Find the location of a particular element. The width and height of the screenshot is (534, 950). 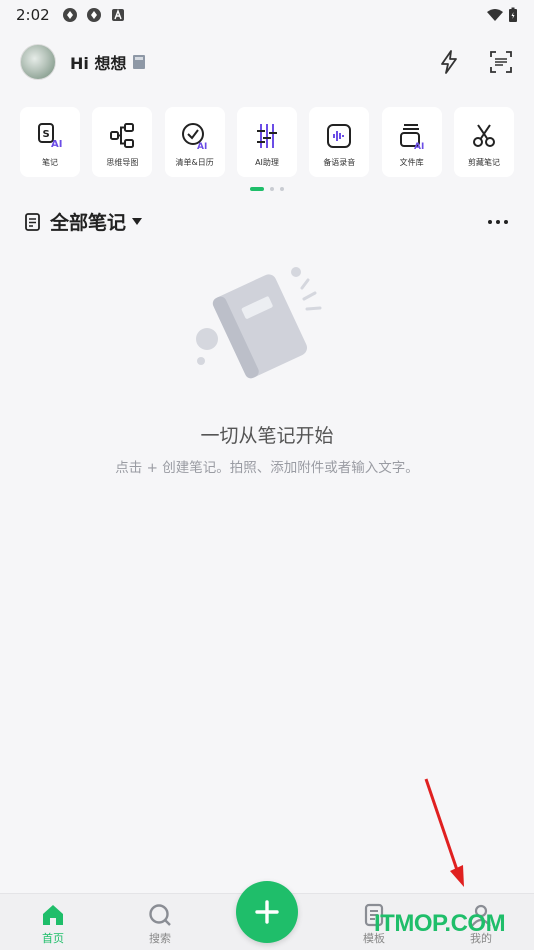

svg-text: S is located at coordinates (46, 134).